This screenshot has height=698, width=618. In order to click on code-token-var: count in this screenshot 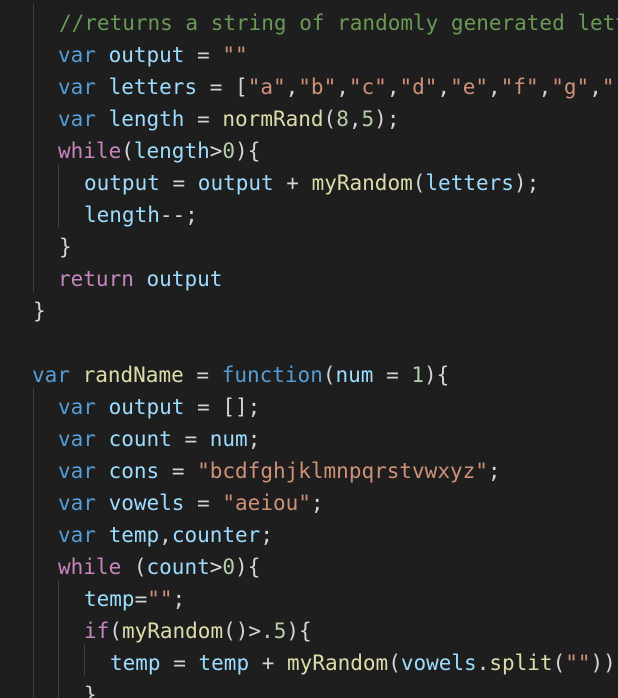, I will do `click(178, 567)`.